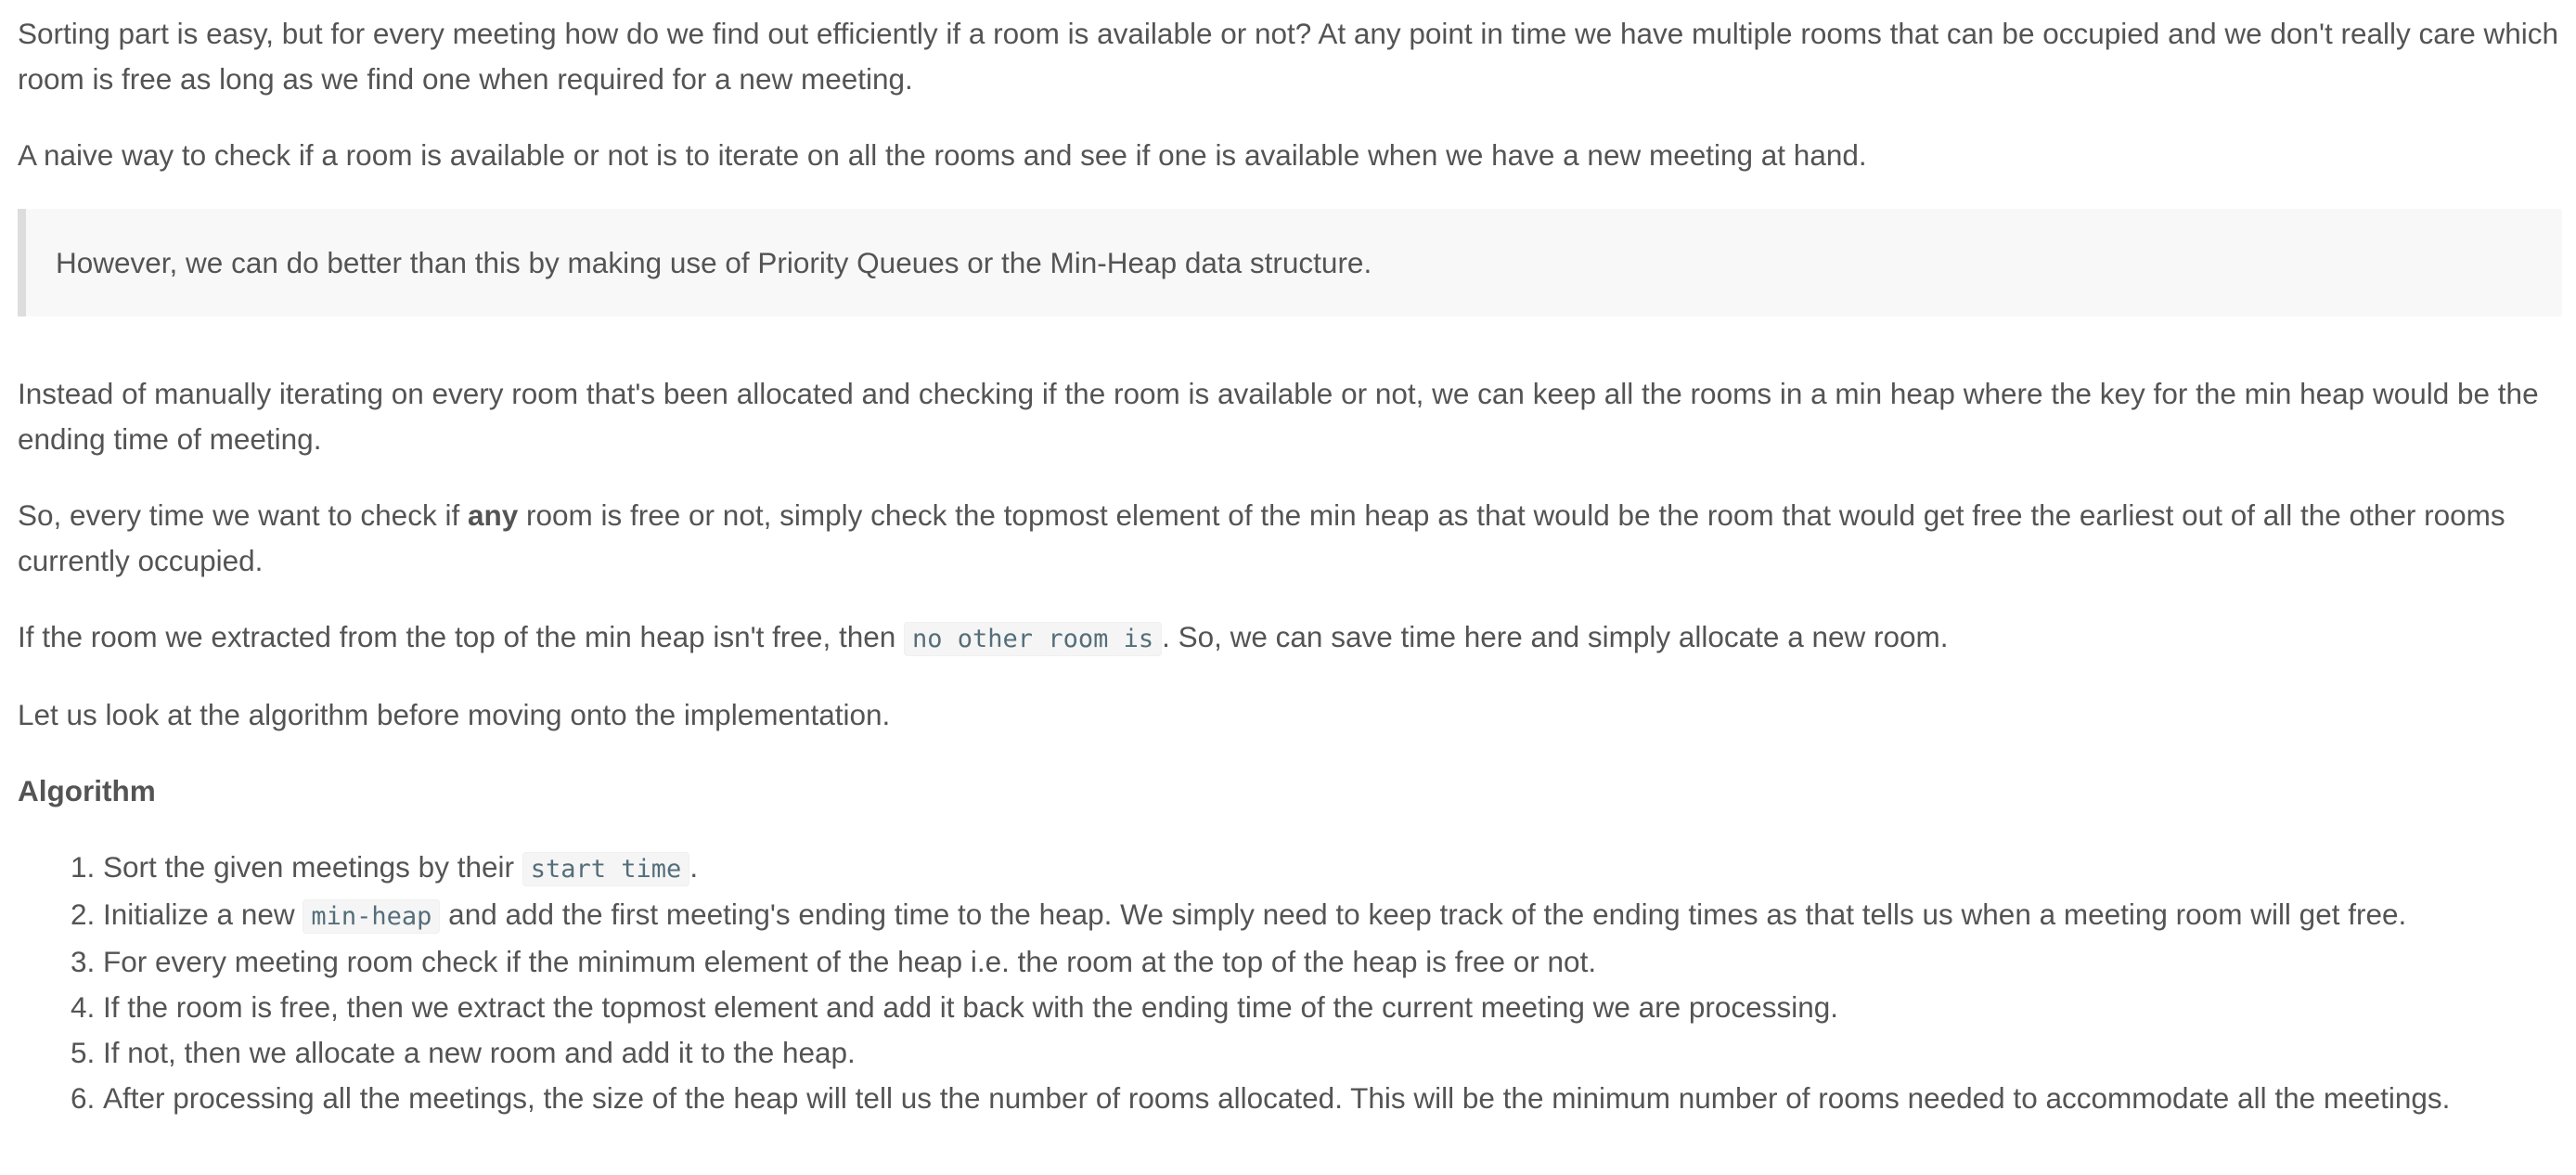 The height and width of the screenshot is (1175, 2576). Describe the element at coordinates (312, 867) in the screenshot. I see `text-segment: Sort the given meetings by their` at that location.